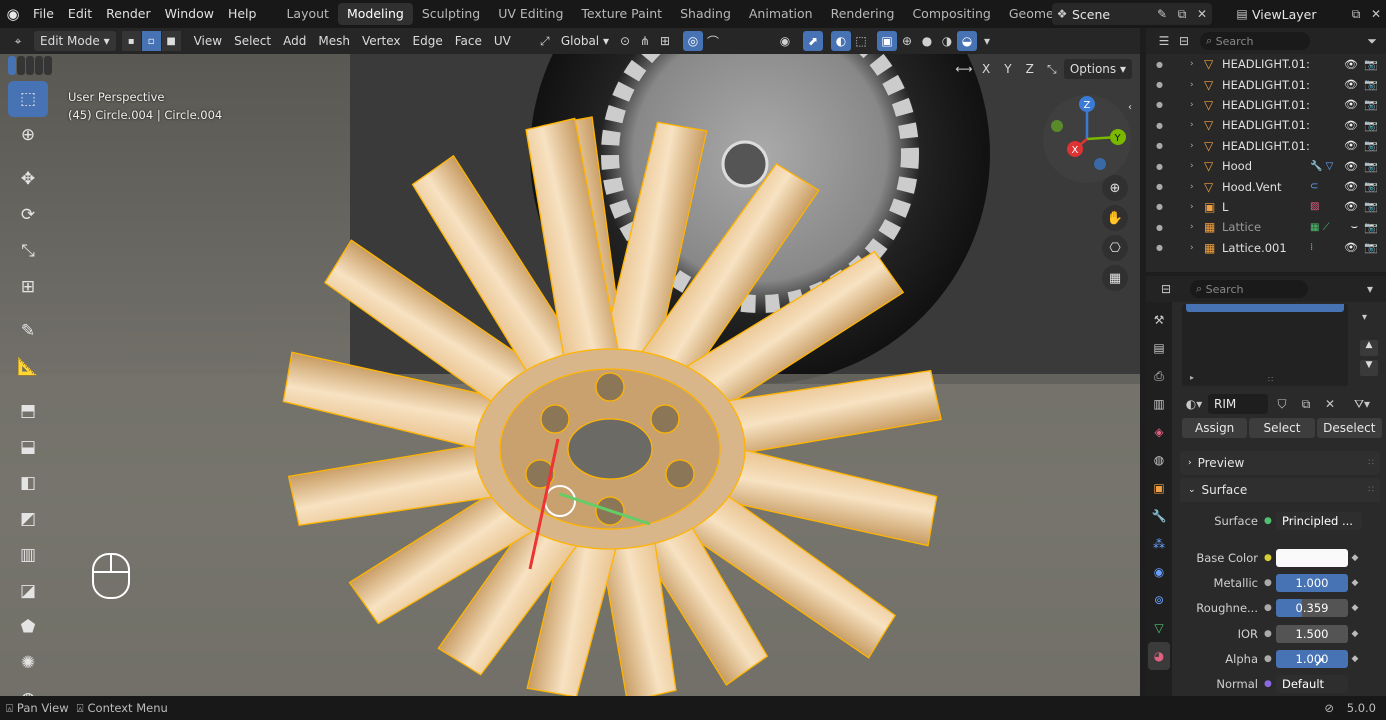 The height and width of the screenshot is (720, 1386). Describe the element at coordinates (1215, 428) in the screenshot. I see `assign-button: Assign` at that location.